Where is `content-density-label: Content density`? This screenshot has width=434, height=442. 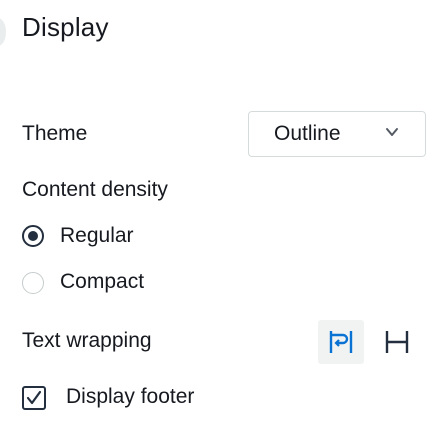 content-density-label: Content density is located at coordinates (95, 189).